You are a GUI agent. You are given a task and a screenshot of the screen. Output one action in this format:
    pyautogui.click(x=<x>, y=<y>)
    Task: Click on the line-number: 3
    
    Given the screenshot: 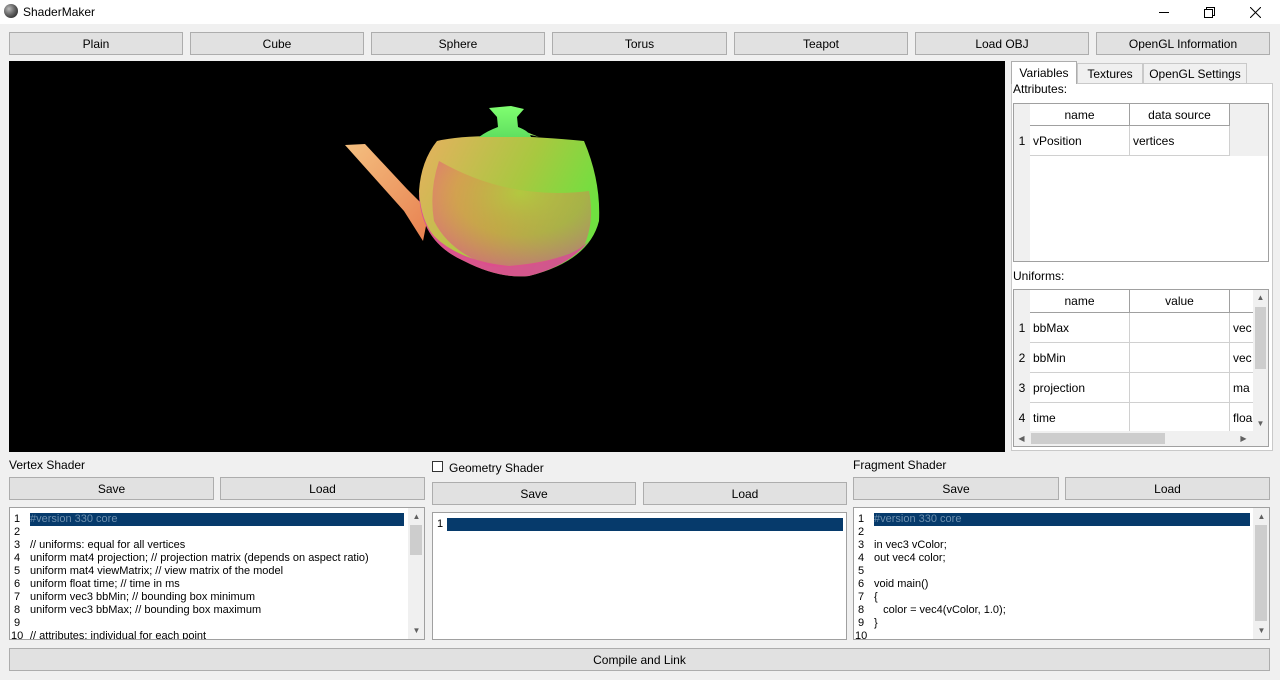 What is the action you would take?
    pyautogui.click(x=861, y=545)
    